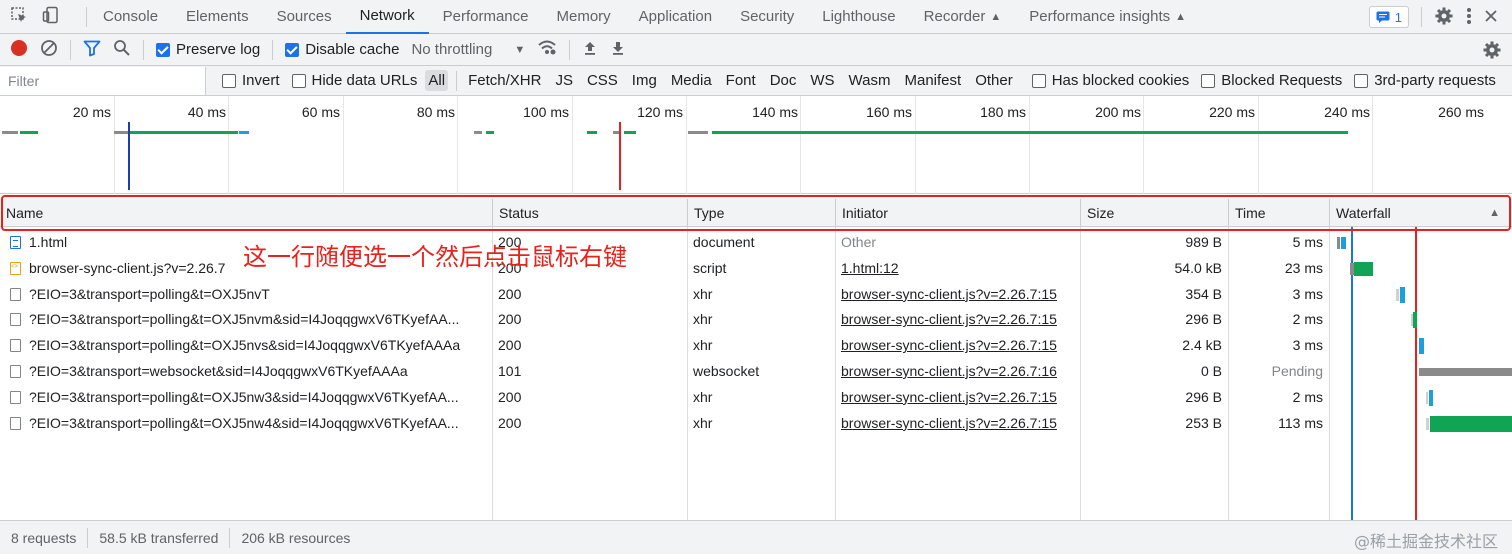 Image resolution: width=1512 pixels, height=554 pixels. What do you see at coordinates (564, 80) in the screenshot?
I see `type-filter-js: JS` at bounding box center [564, 80].